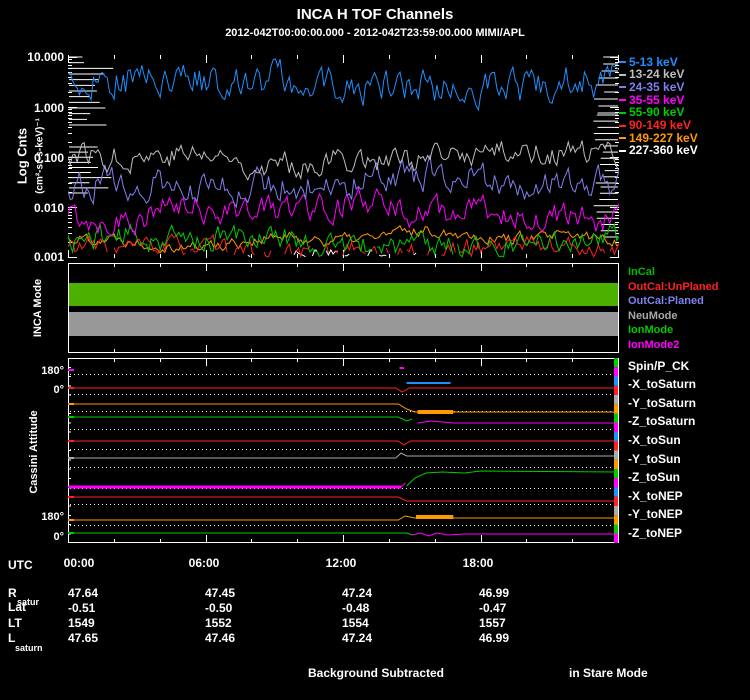 The height and width of the screenshot is (700, 750). I want to click on table-cell: -0.51, so click(82, 608).